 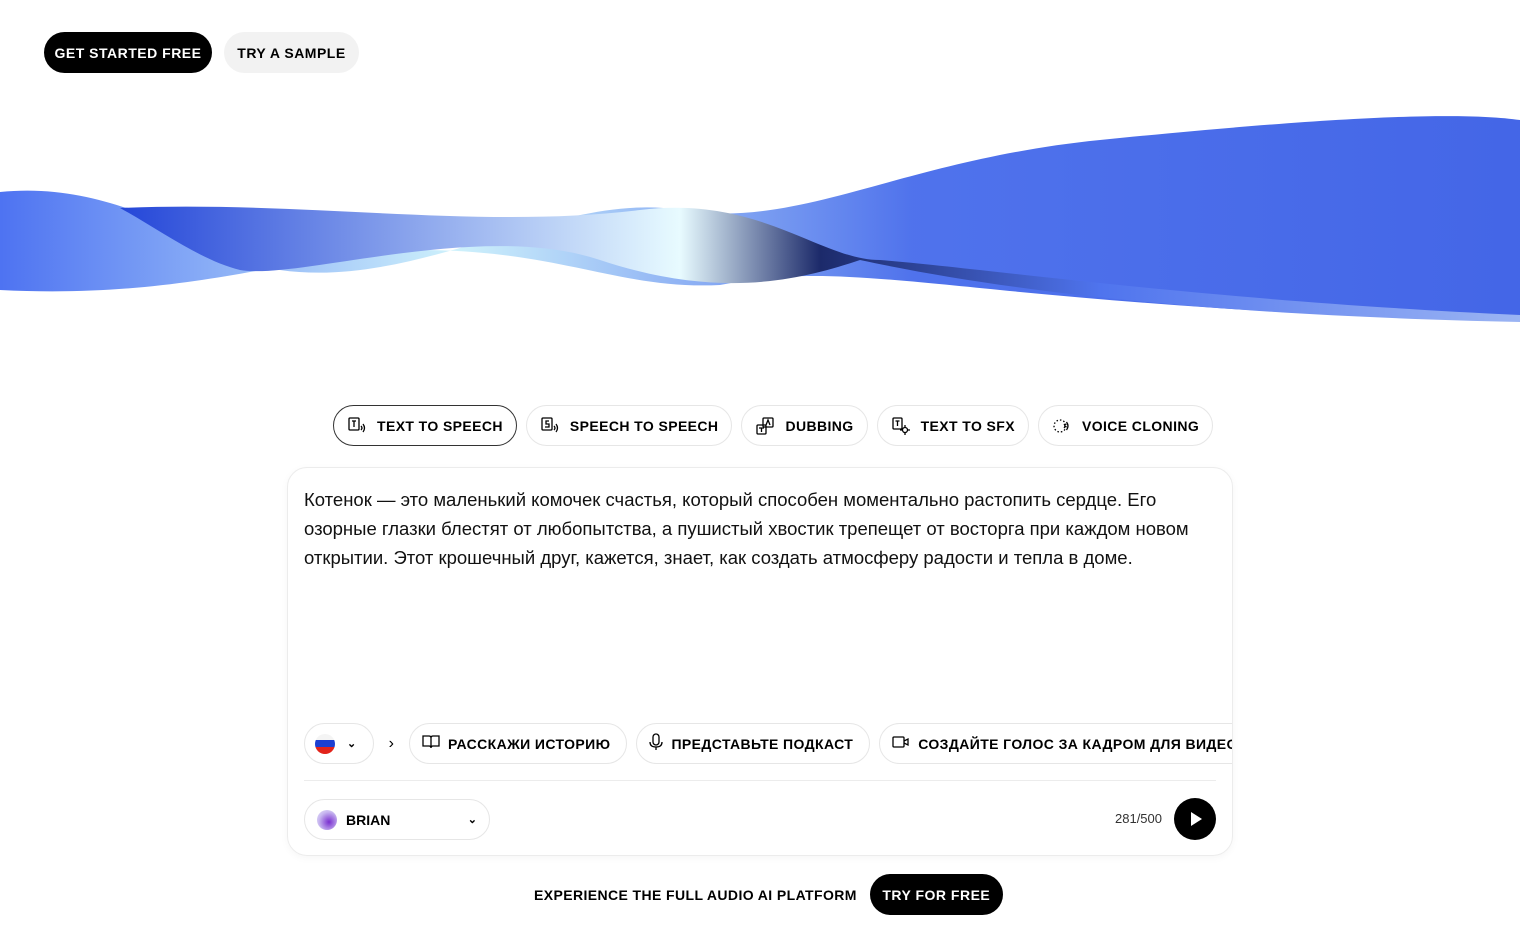 I want to click on voice-cloning-icon, so click(x=1062, y=426).